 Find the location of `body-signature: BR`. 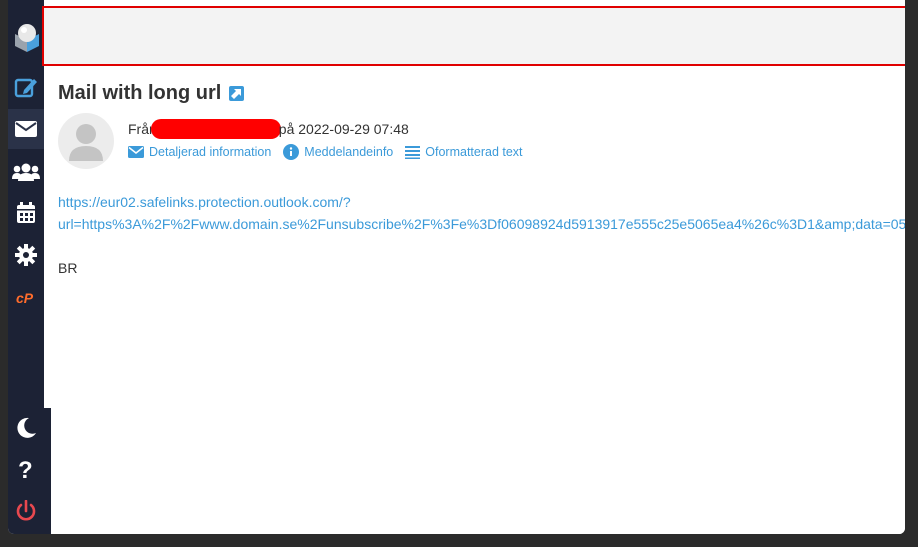

body-signature: BR is located at coordinates (68, 268).